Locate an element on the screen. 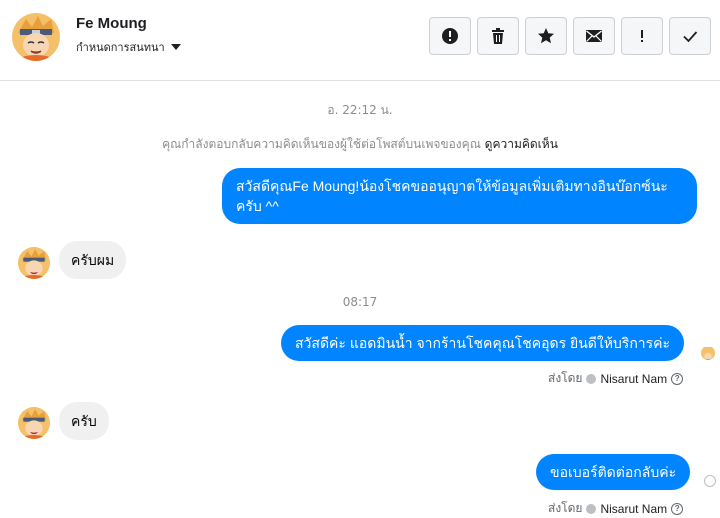 This screenshot has width=720, height=518. incoming-message: ครับผม is located at coordinates (93, 260).